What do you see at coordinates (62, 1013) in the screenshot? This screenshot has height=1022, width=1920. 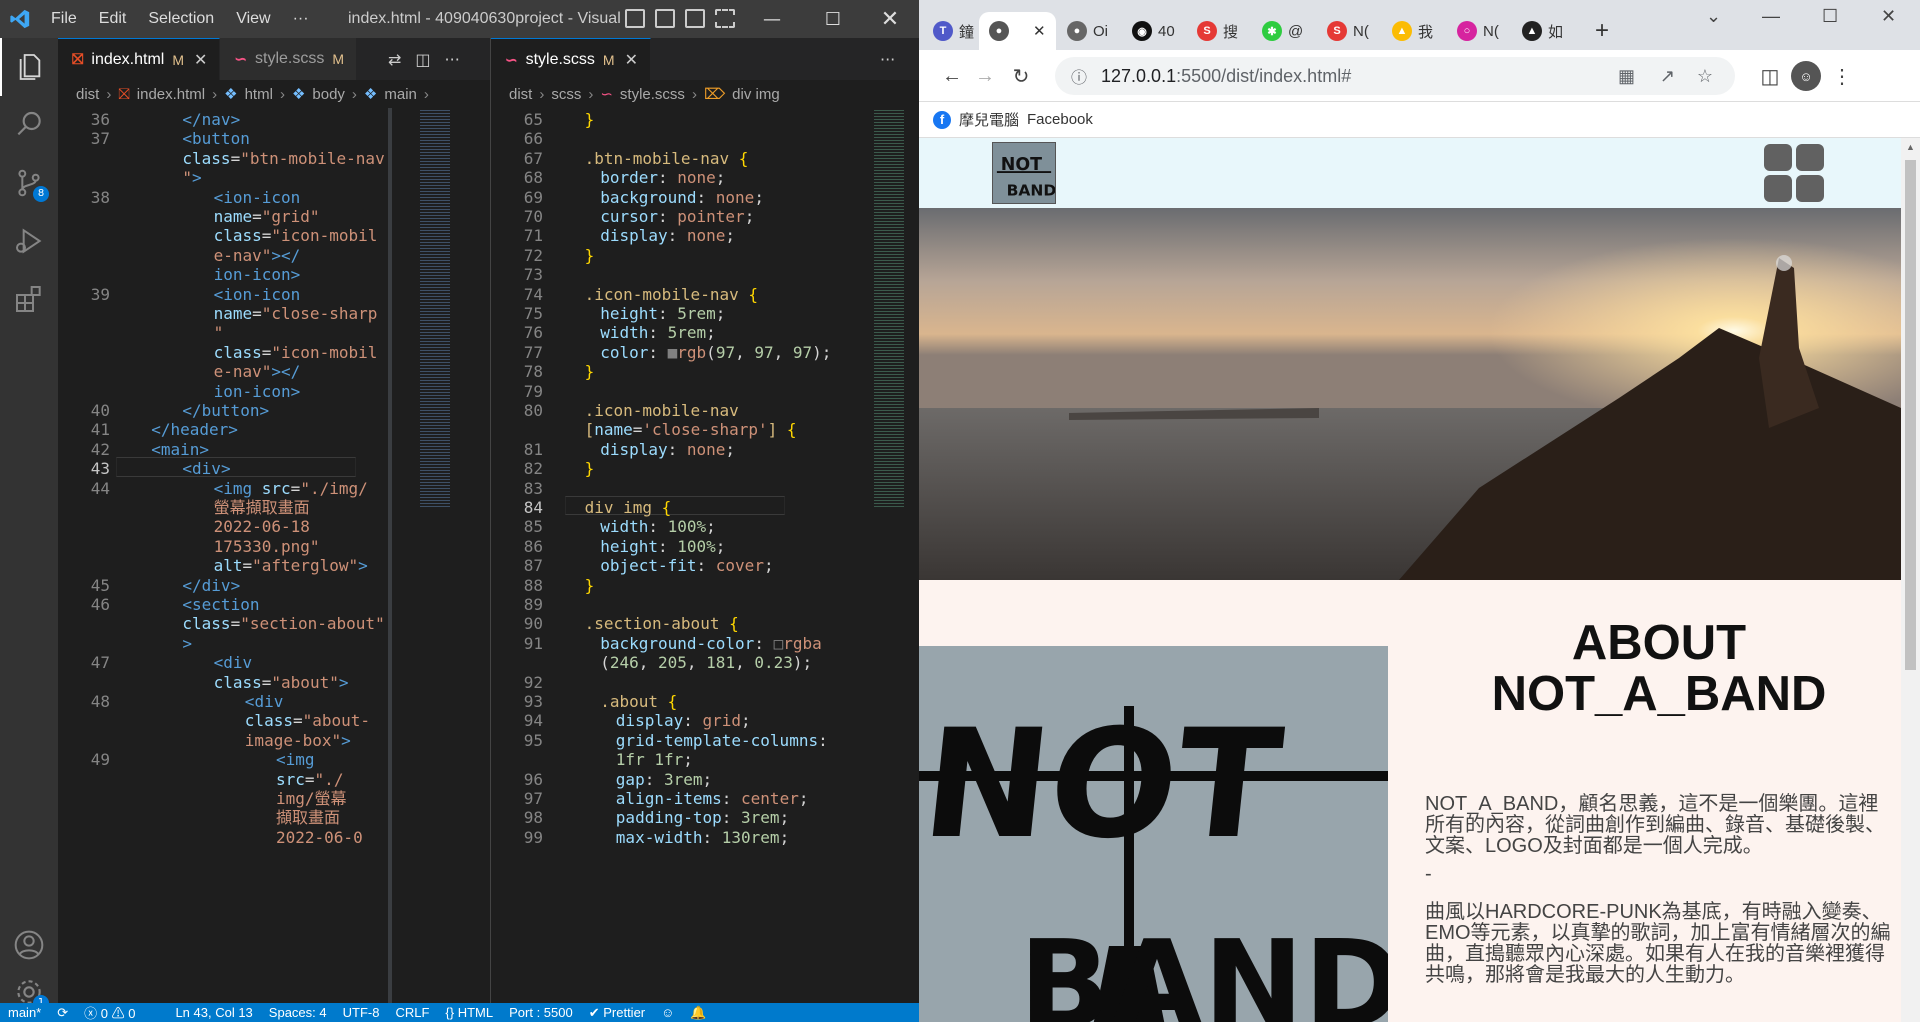 I see `sync-icon: ⟳` at bounding box center [62, 1013].